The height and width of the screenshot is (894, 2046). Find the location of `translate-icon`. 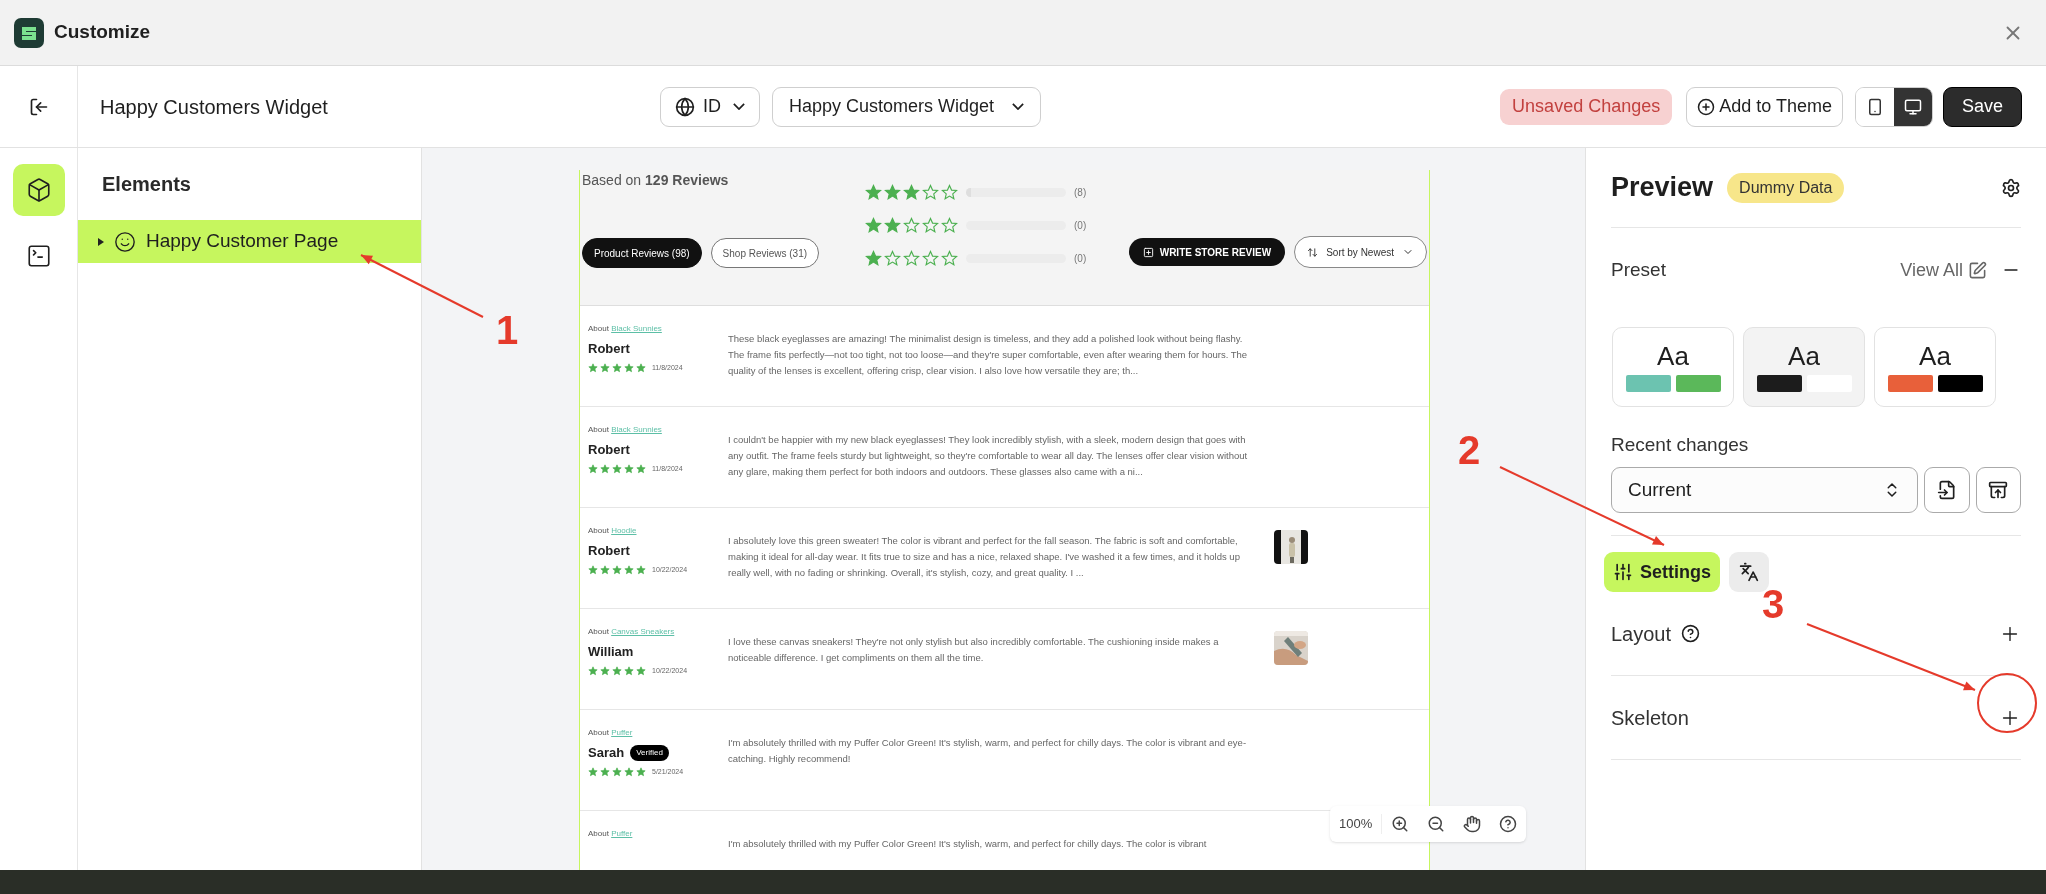

translate-icon is located at coordinates (1749, 572).